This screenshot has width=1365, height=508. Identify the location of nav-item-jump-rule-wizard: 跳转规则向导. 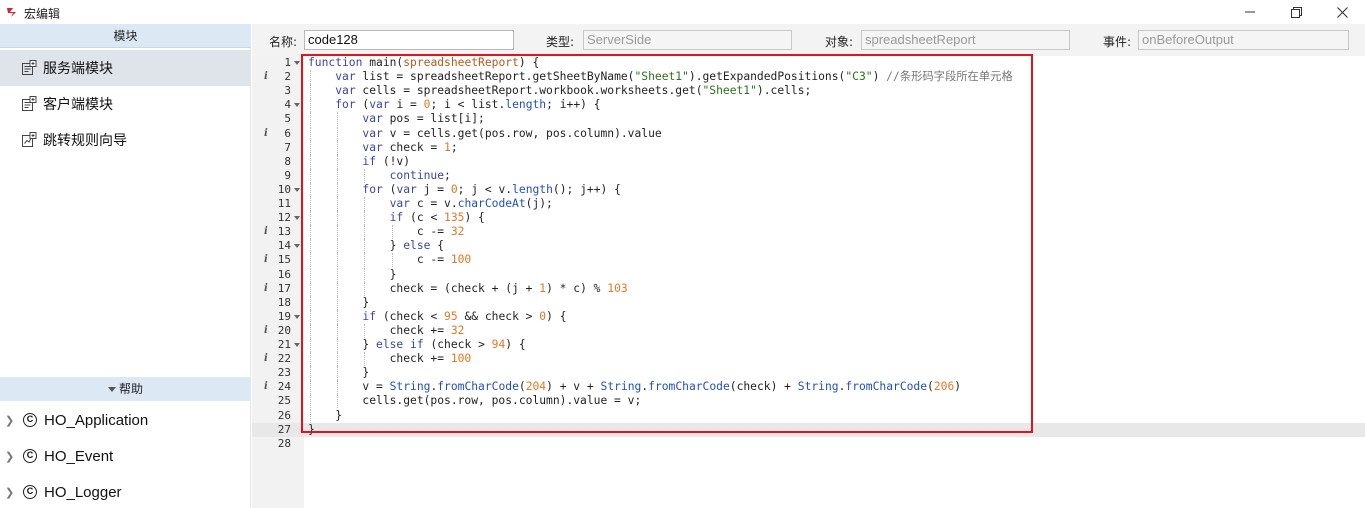
(125, 140).